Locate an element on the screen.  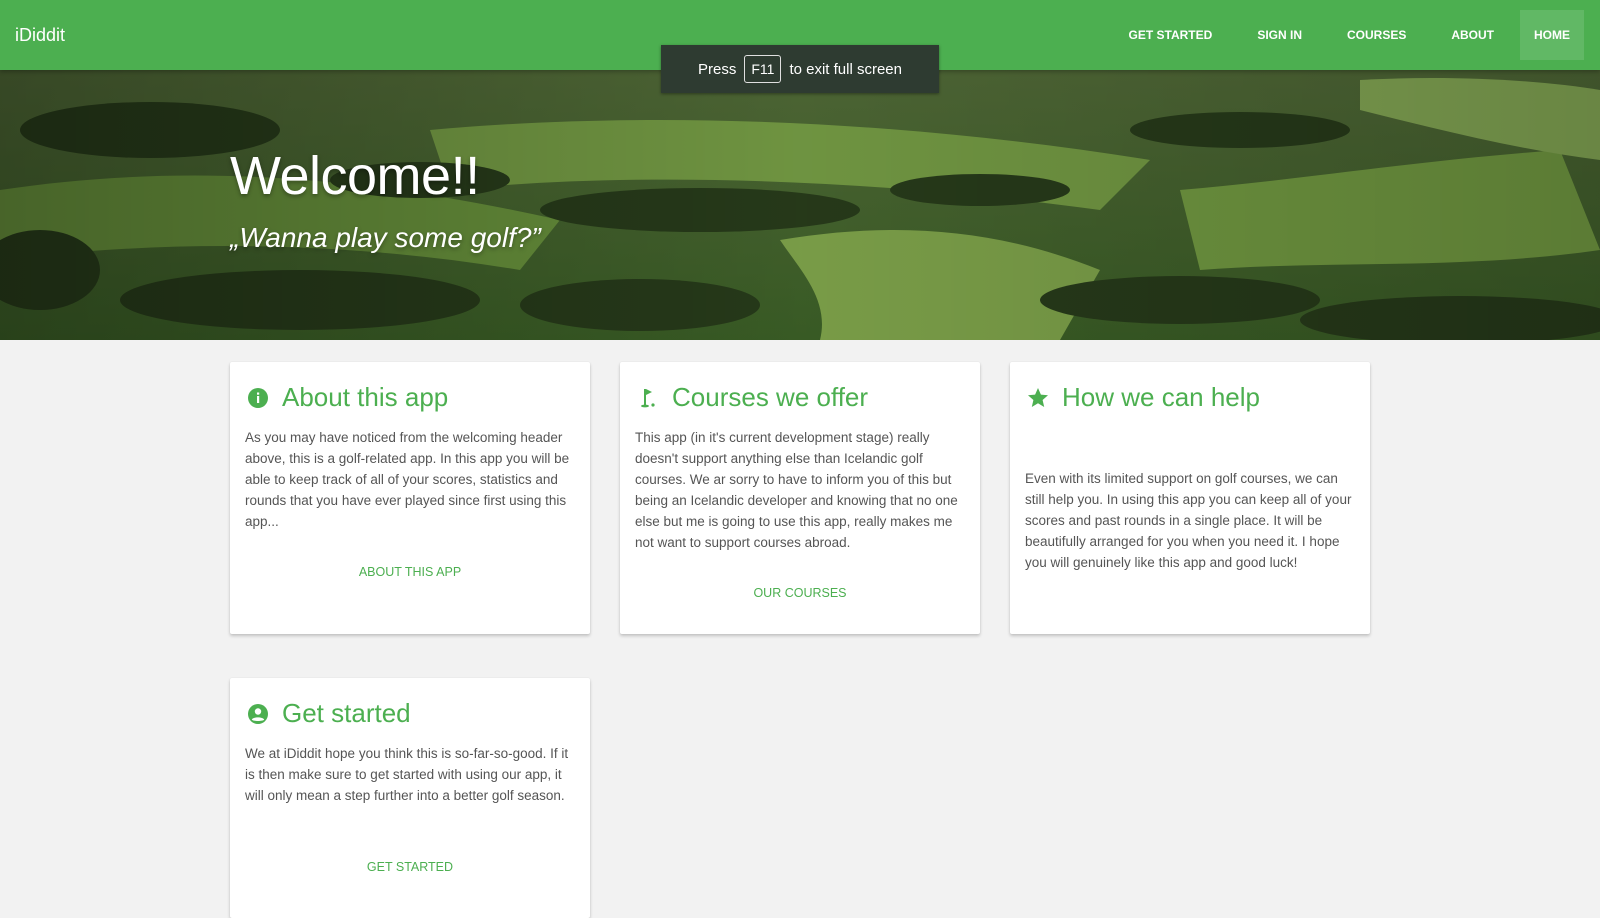
card-about-title: About this app is located at coordinates (347, 397).